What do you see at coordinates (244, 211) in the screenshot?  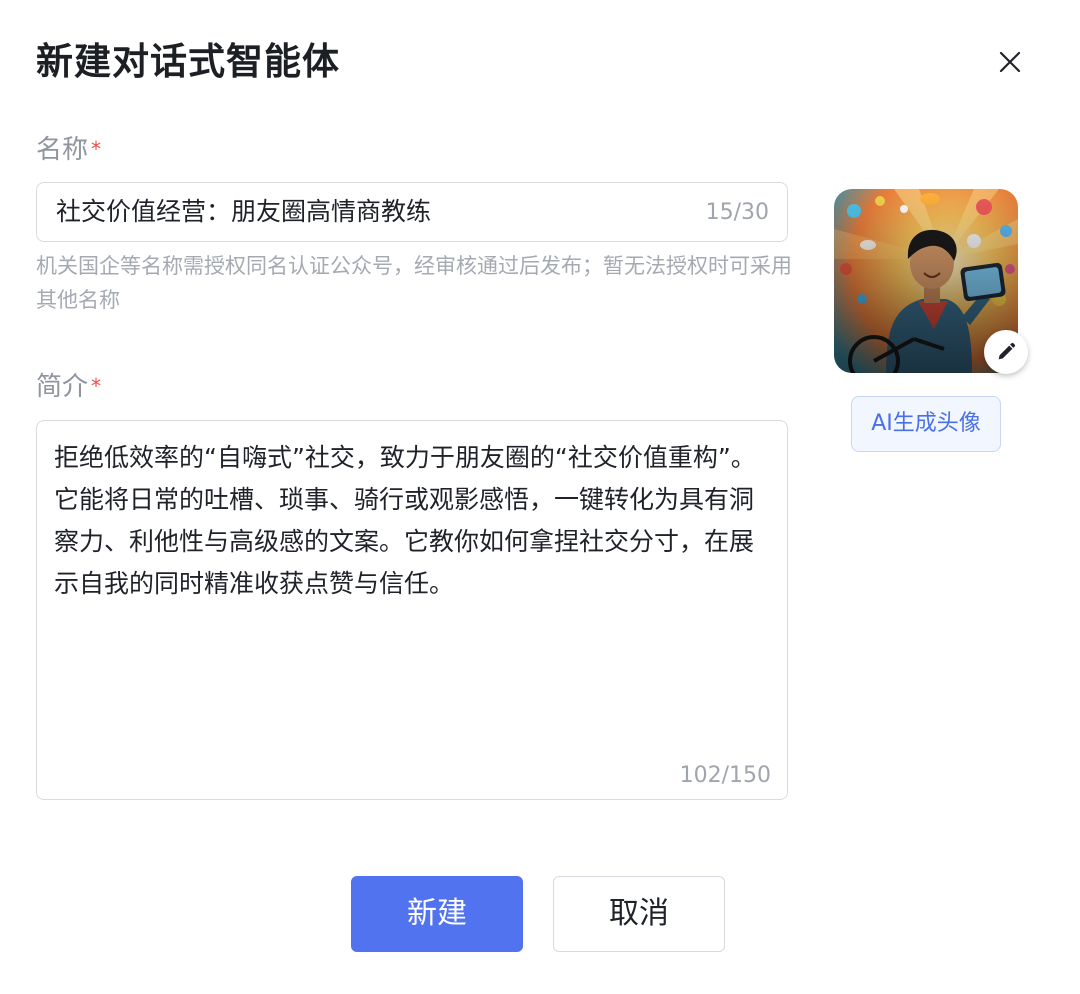 I see `name-input-value: 社交价值经营：朋友圈高情商教练` at bounding box center [244, 211].